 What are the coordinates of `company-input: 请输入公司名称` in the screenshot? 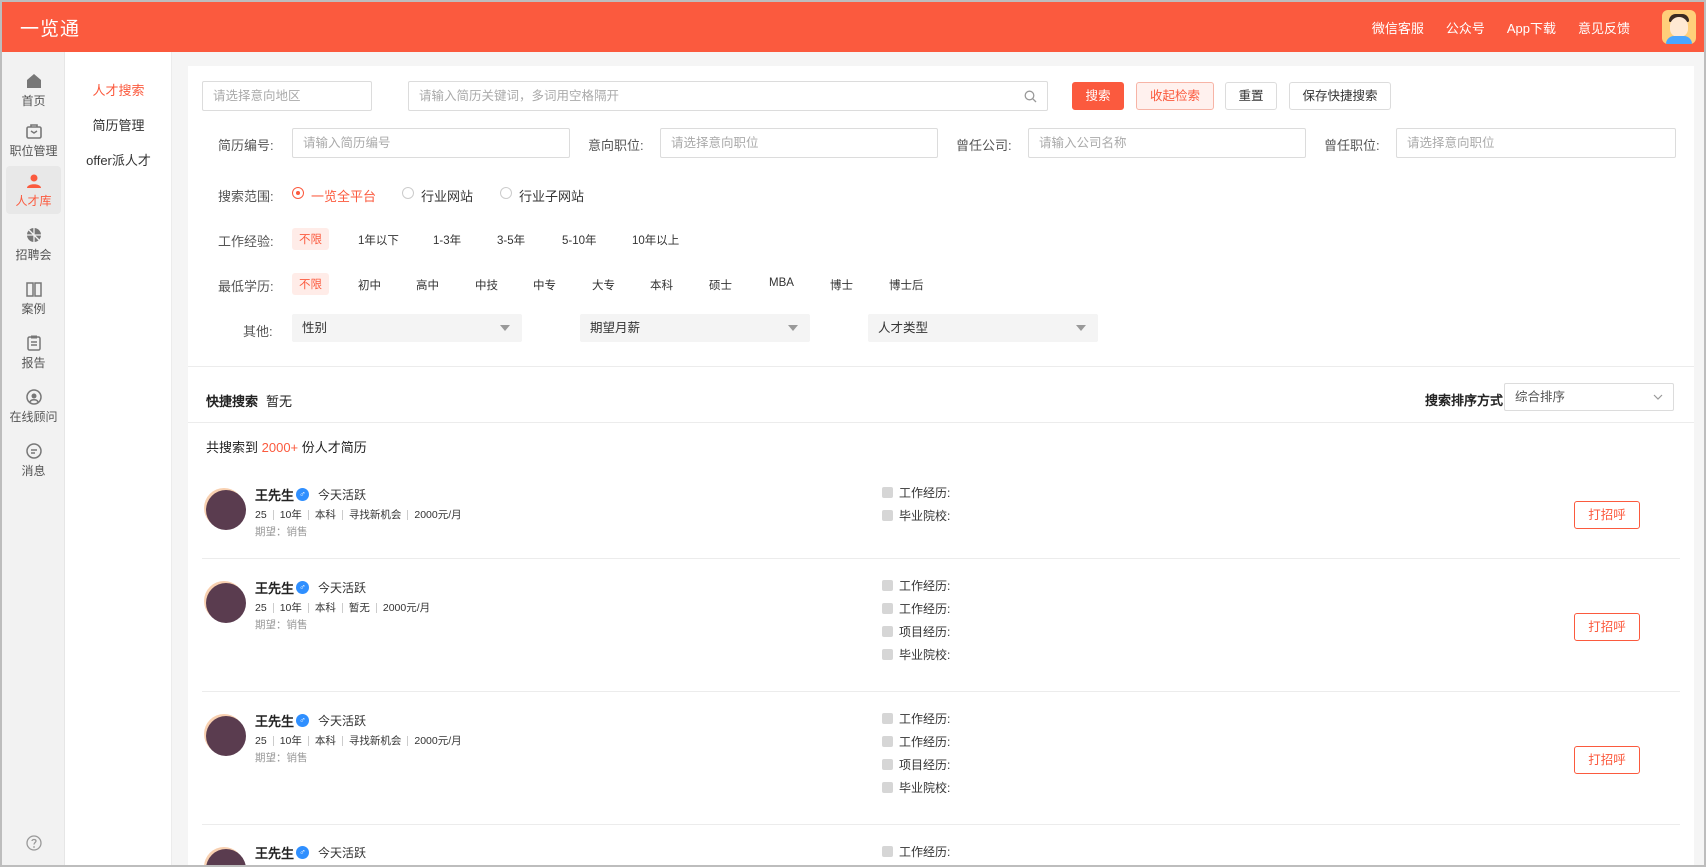 It's located at (1167, 143).